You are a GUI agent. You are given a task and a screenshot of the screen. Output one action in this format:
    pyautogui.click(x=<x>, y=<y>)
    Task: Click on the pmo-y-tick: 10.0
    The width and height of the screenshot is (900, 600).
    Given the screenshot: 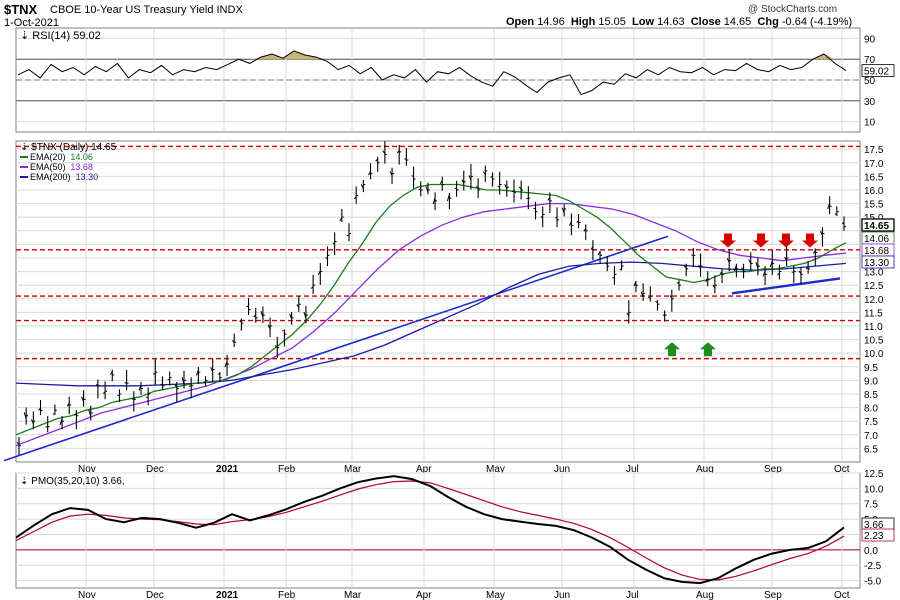 What is the action you would take?
    pyautogui.click(x=874, y=489)
    